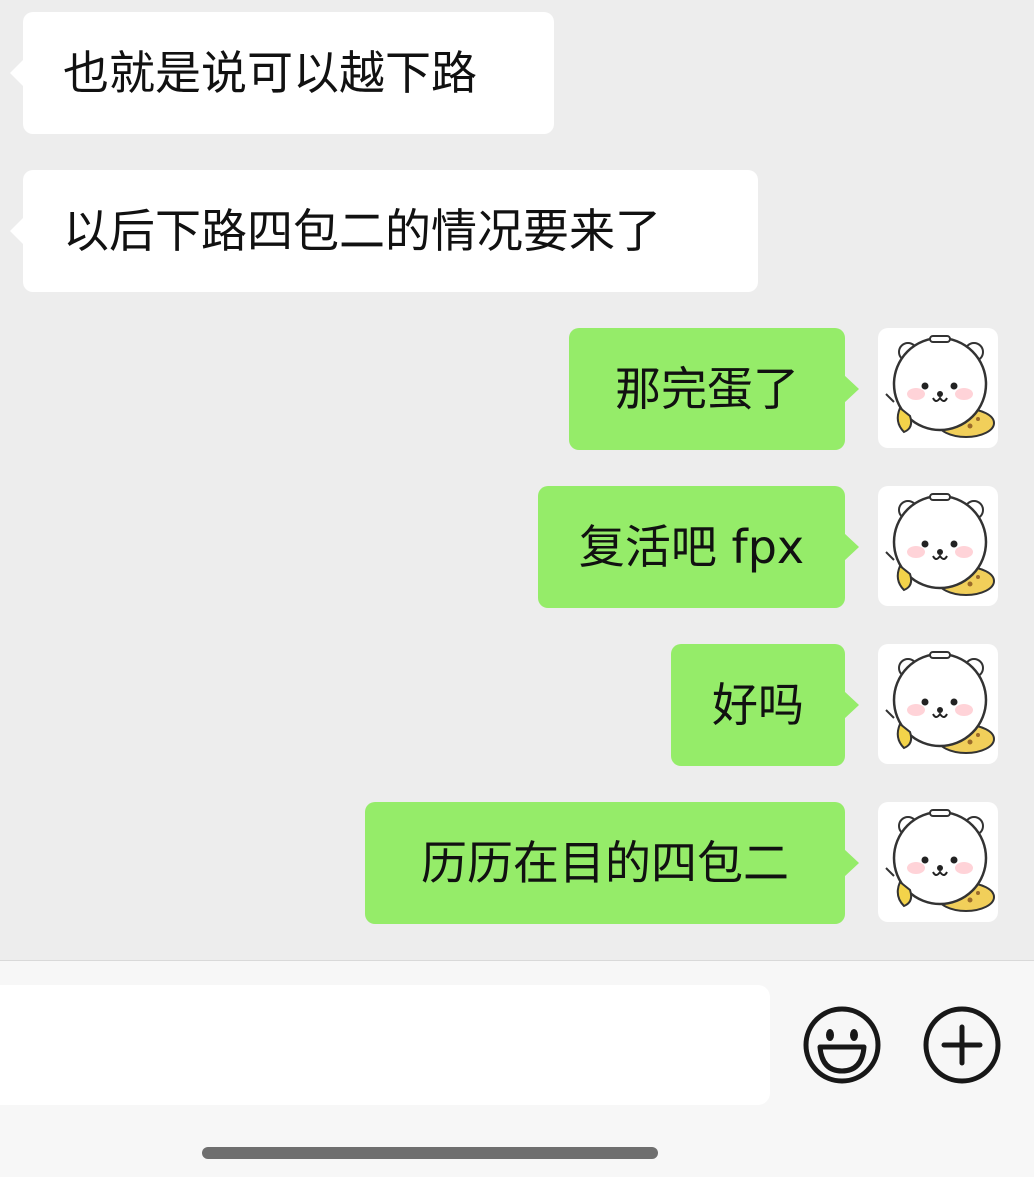  I want to click on message-bubble-outgoing: 复活吧 fpx, so click(698, 547).